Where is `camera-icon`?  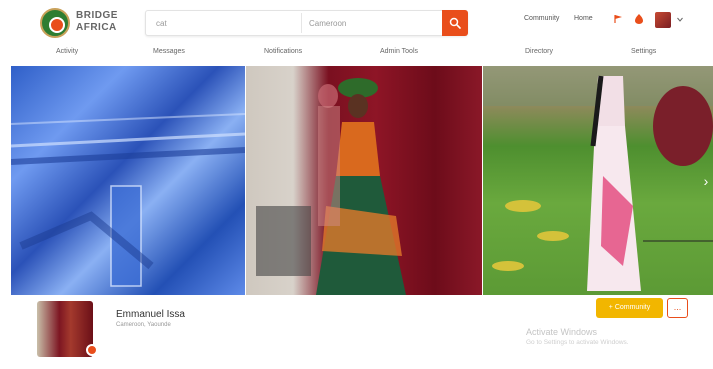 camera-icon is located at coordinates (92, 350).